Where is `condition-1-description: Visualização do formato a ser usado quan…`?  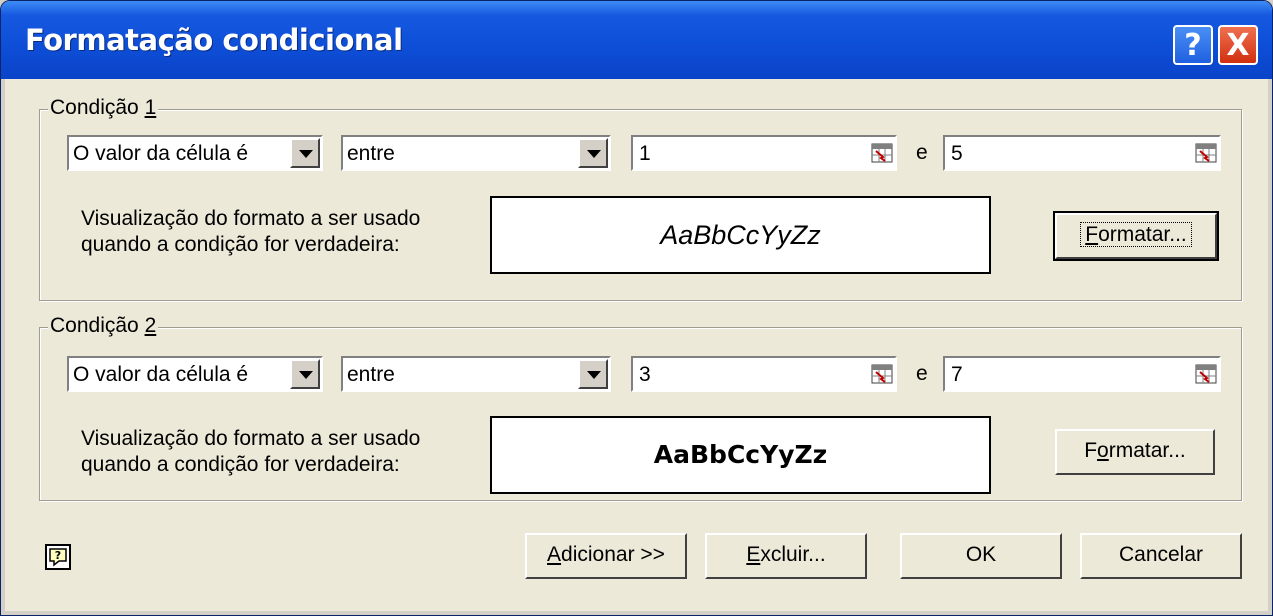 condition-1-description: Visualização do formato a ser usado quan… is located at coordinates (251, 231).